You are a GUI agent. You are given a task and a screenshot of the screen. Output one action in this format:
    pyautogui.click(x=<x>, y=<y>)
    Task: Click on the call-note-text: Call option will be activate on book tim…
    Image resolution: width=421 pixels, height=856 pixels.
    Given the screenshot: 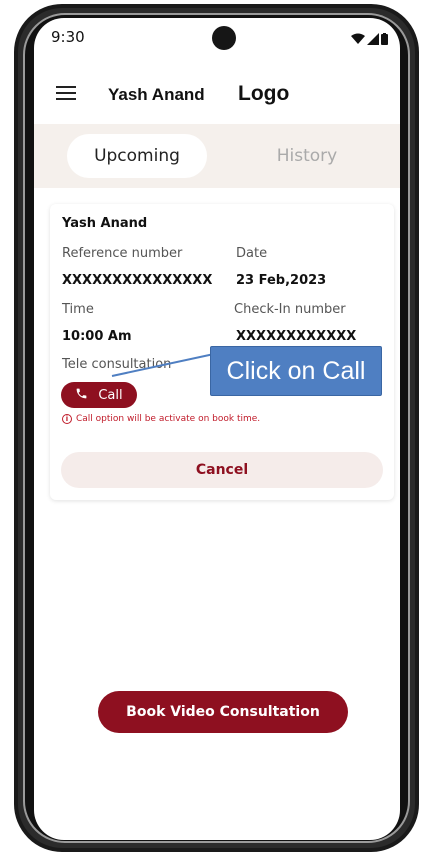 What is the action you would take?
    pyautogui.click(x=168, y=419)
    